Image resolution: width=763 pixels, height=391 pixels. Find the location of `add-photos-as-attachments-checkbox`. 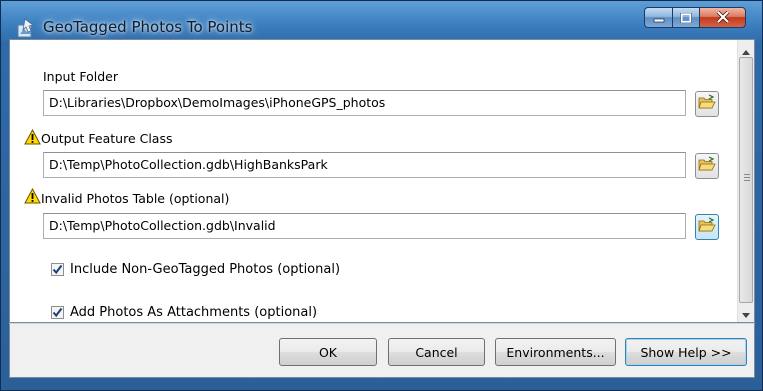

add-photos-as-attachments-checkbox is located at coordinates (57, 312).